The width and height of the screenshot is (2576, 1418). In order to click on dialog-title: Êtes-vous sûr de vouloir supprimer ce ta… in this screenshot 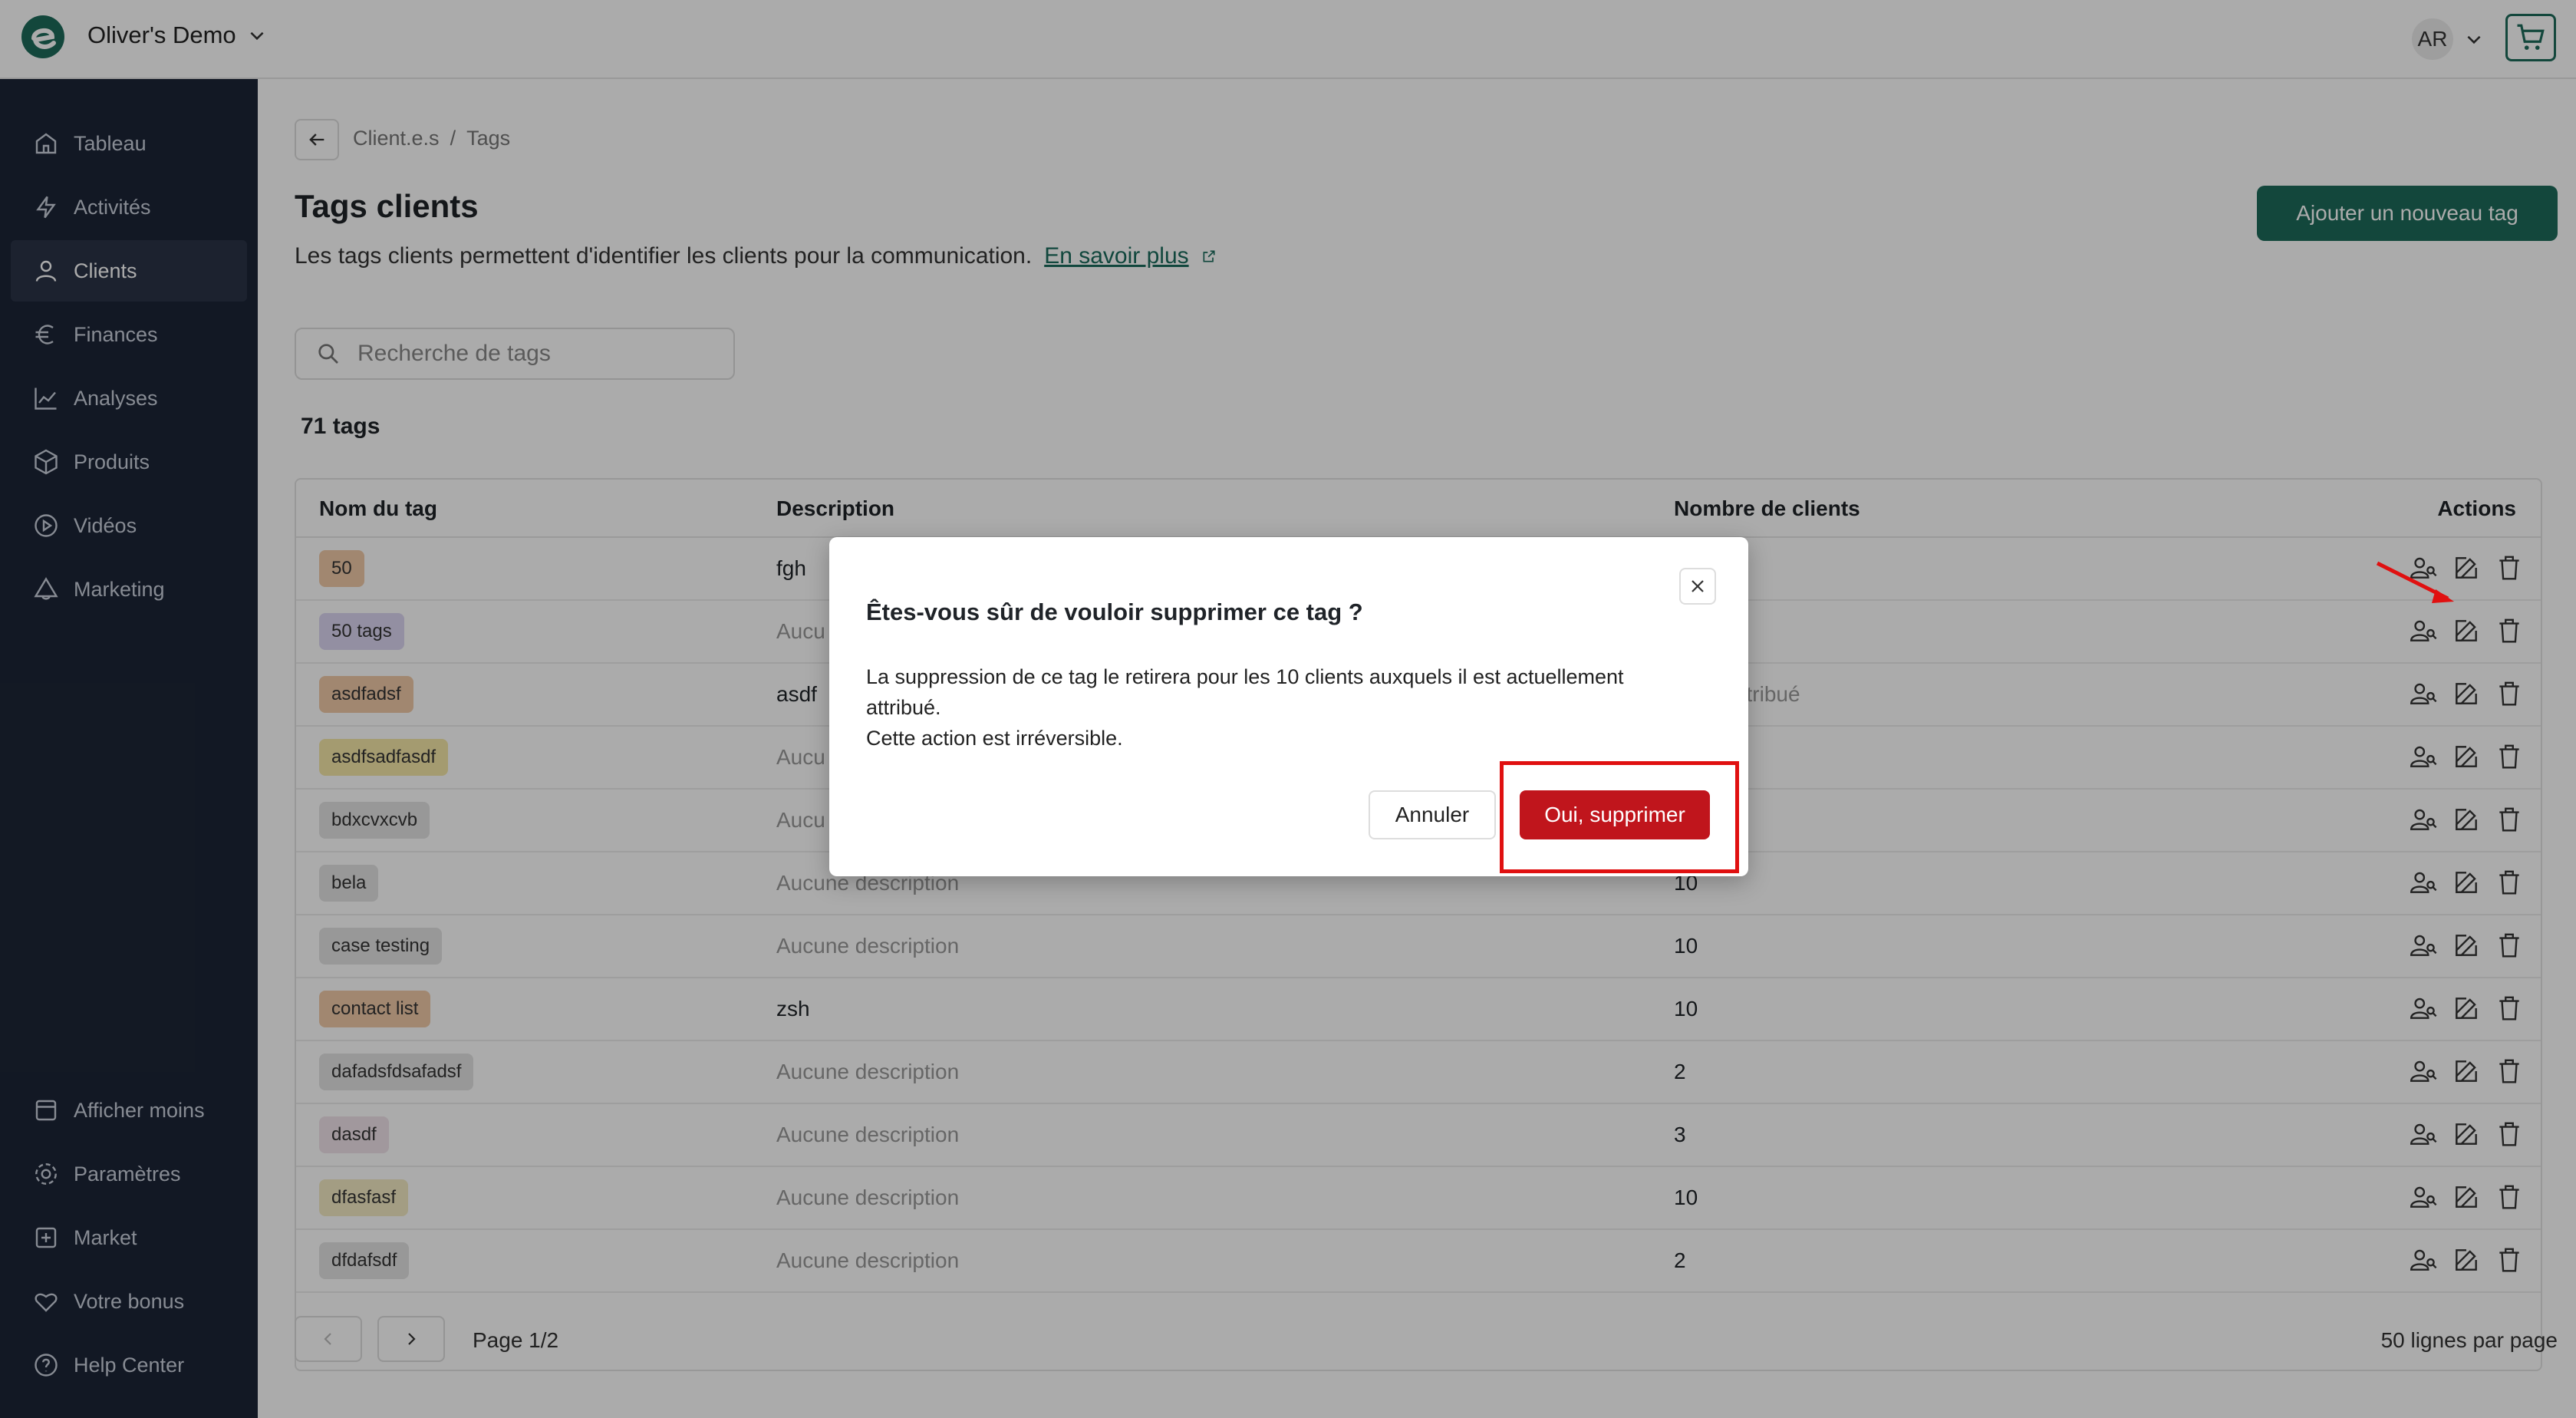, I will do `click(1114, 612)`.